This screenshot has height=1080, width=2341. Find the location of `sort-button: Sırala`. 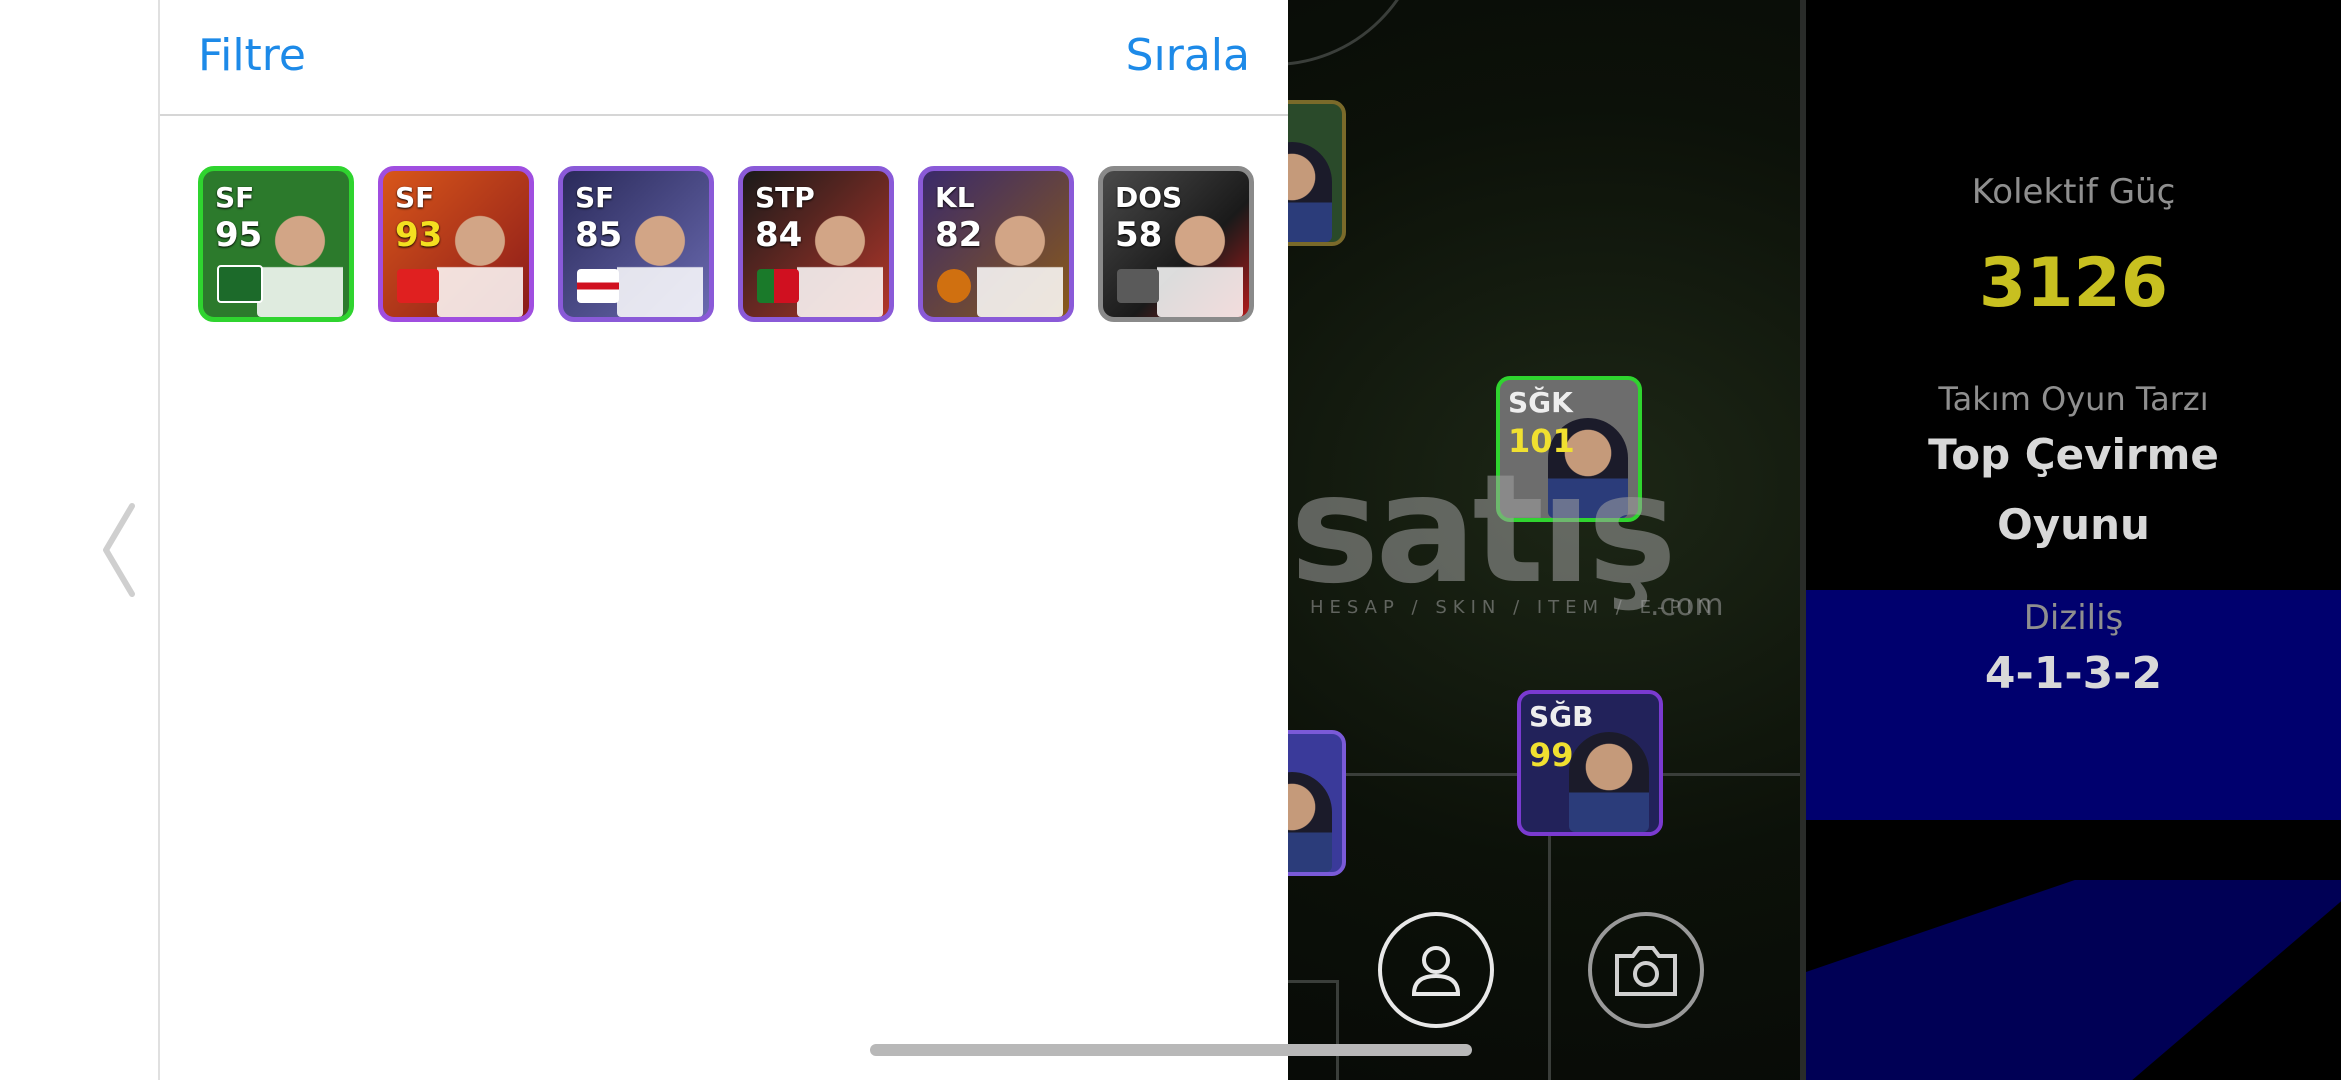

sort-button: Sırala is located at coordinates (1188, 55).